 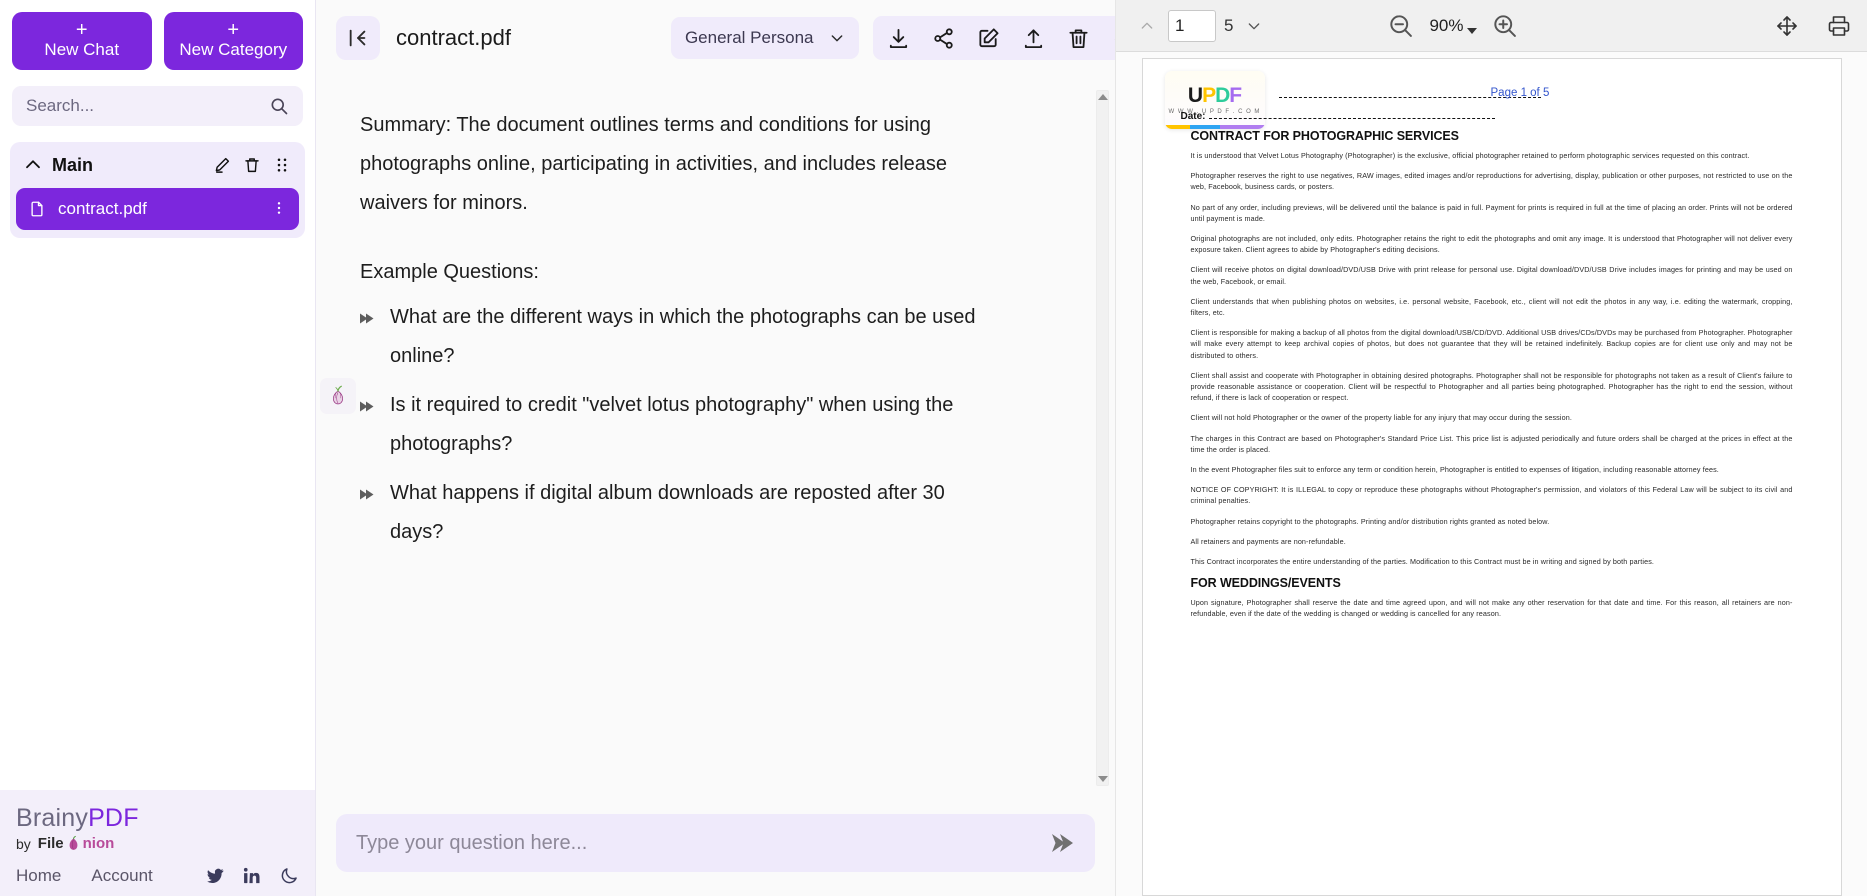 I want to click on persona-selected-value: General Persona, so click(x=749, y=37).